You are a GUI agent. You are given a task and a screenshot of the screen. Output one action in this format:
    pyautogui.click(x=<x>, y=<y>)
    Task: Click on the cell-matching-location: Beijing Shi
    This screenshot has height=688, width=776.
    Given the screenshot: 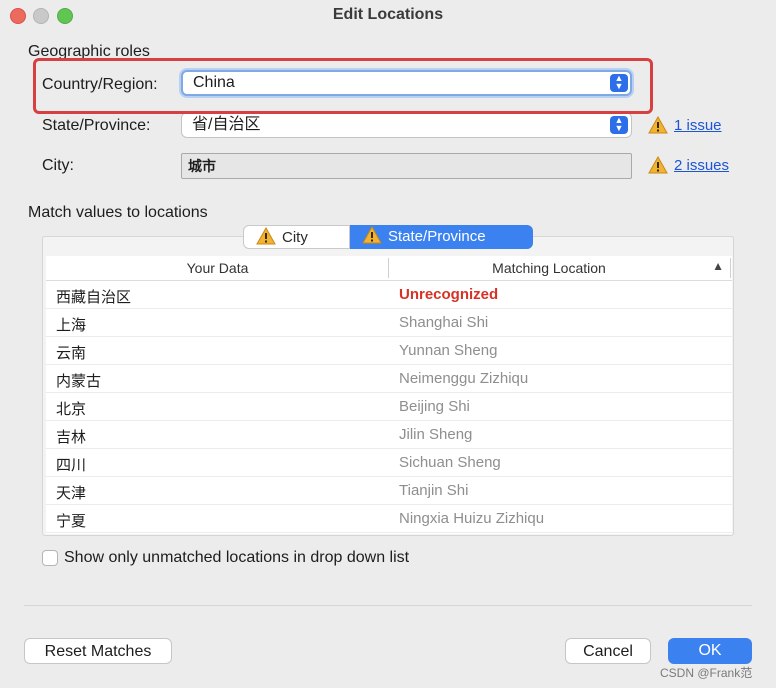 What is the action you would take?
    pyautogui.click(x=434, y=406)
    